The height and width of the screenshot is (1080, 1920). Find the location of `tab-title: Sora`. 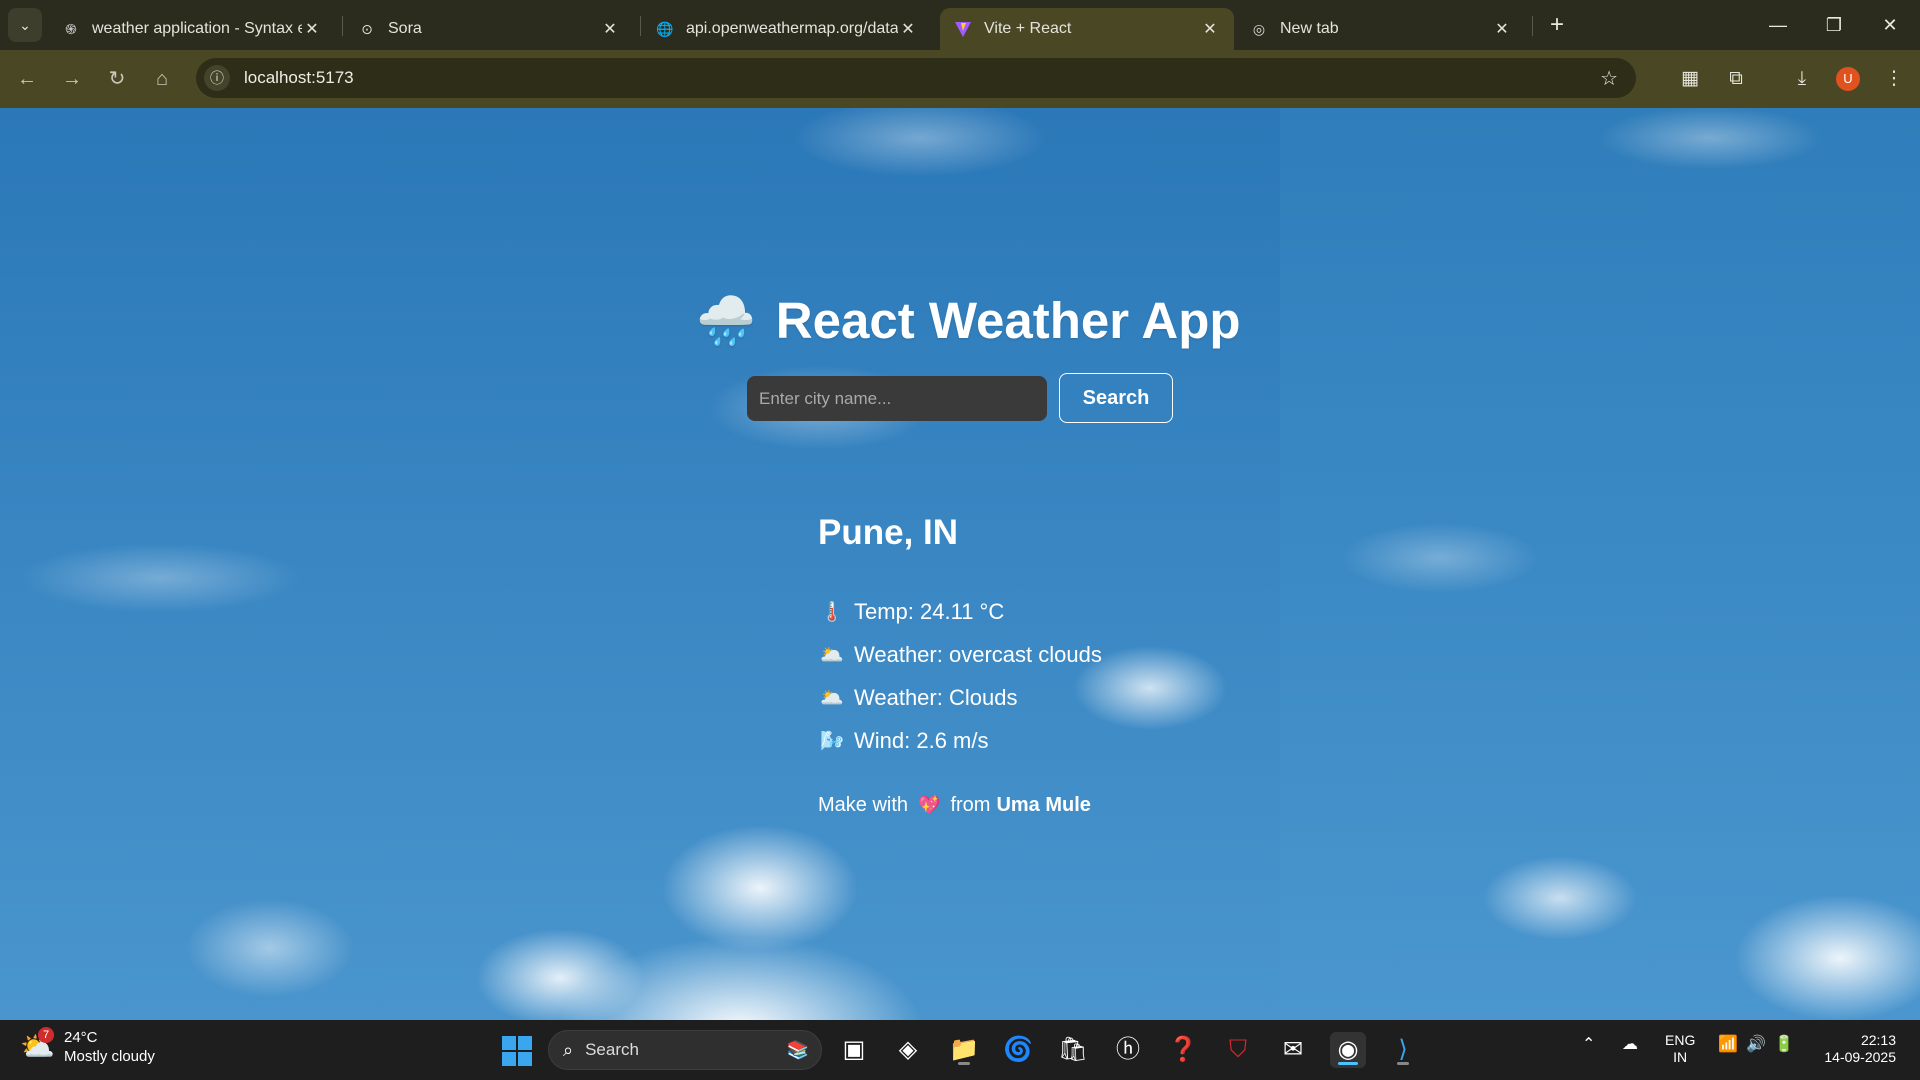

tab-title: Sora is located at coordinates (405, 28).